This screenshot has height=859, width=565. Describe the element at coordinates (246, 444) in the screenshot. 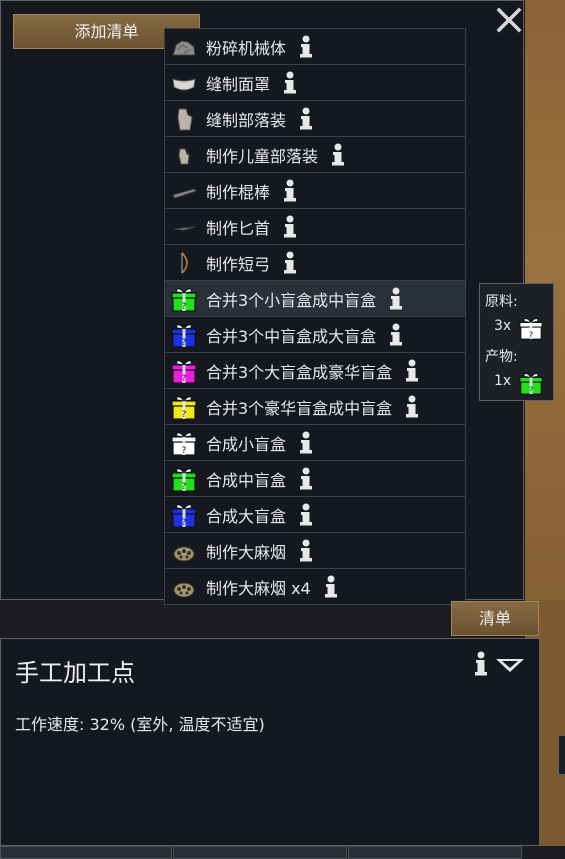

I see `menu-item-label: 合成小盲盒` at that location.